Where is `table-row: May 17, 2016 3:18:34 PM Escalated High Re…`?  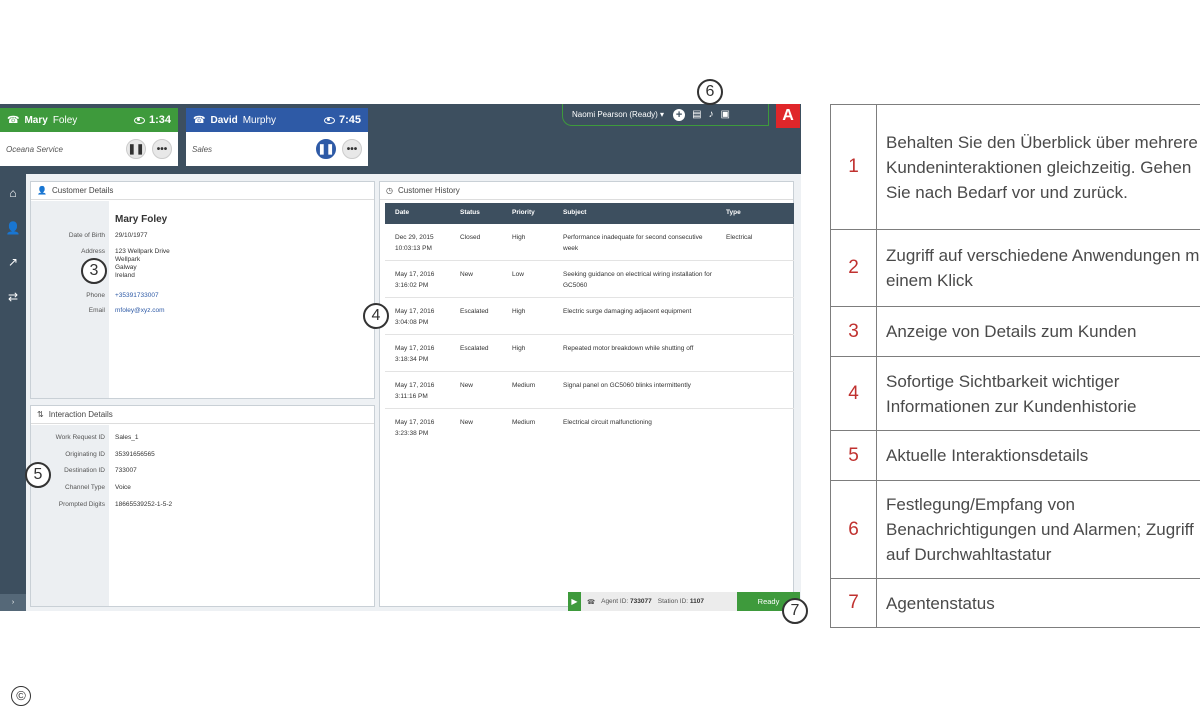 table-row: May 17, 2016 3:18:34 PM Escalated High Re… is located at coordinates (589, 353).